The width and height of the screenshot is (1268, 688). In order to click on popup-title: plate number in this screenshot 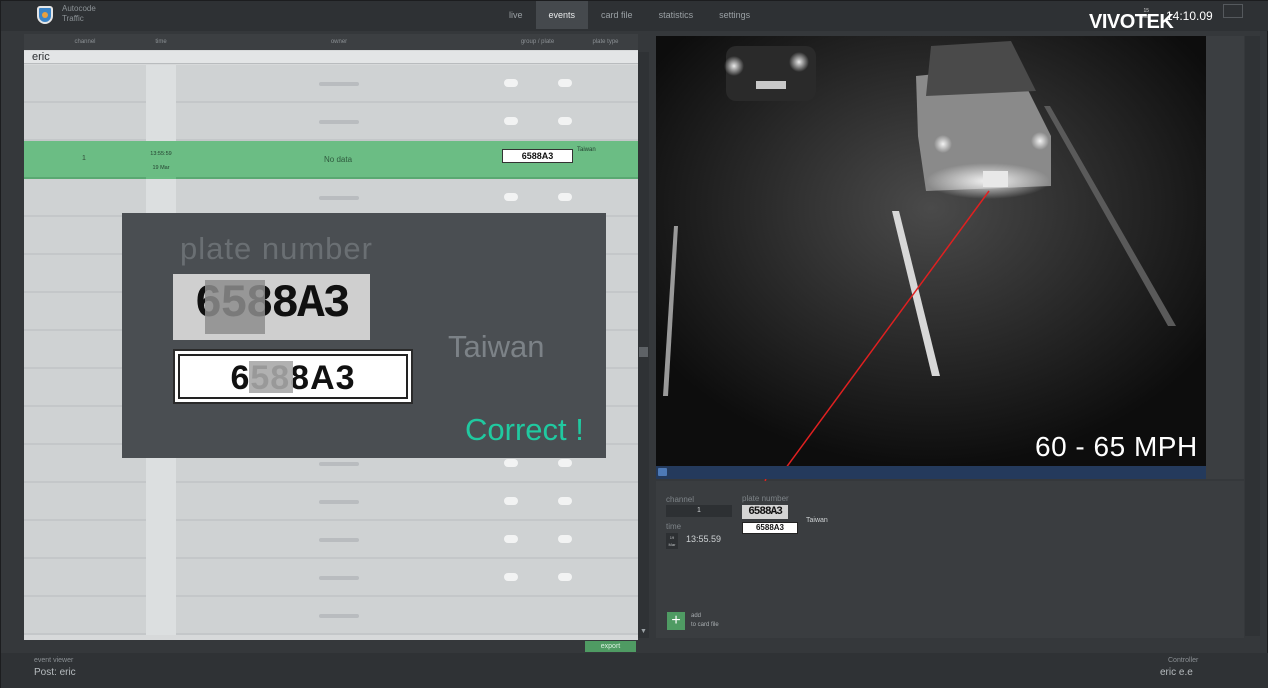, I will do `click(276, 248)`.